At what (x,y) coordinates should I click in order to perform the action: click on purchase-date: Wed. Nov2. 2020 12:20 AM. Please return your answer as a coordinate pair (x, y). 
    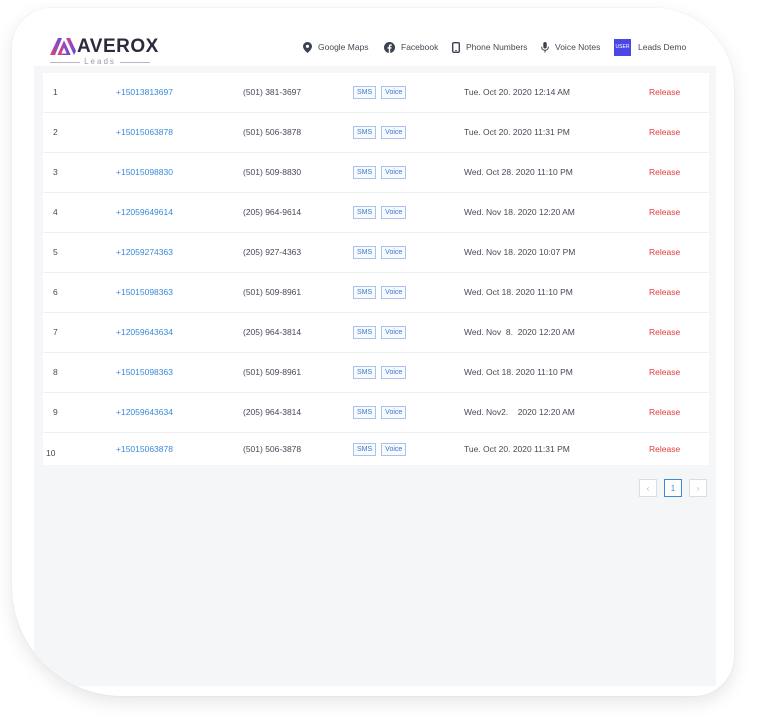
    Looking at the image, I should click on (519, 412).